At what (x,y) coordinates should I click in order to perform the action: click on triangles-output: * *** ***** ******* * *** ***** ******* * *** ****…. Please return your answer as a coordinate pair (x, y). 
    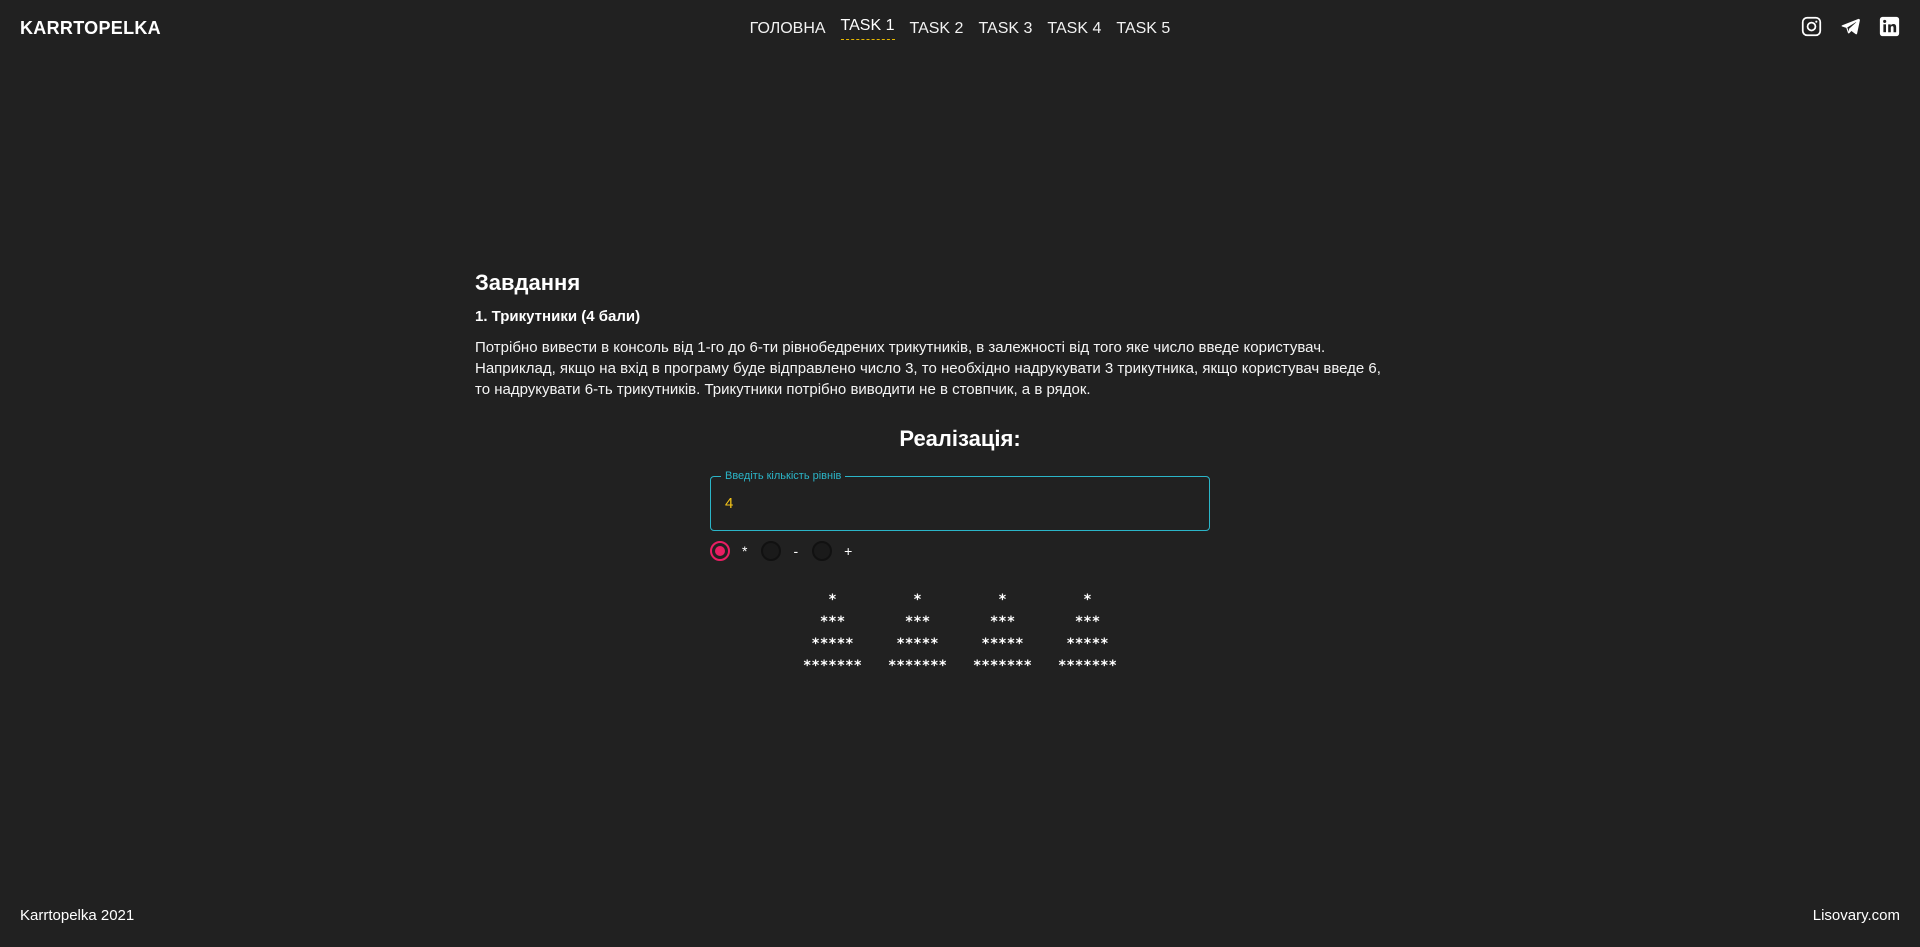
    Looking at the image, I should click on (960, 633).